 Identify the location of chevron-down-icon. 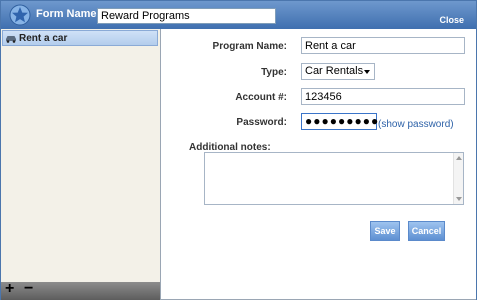
(367, 72).